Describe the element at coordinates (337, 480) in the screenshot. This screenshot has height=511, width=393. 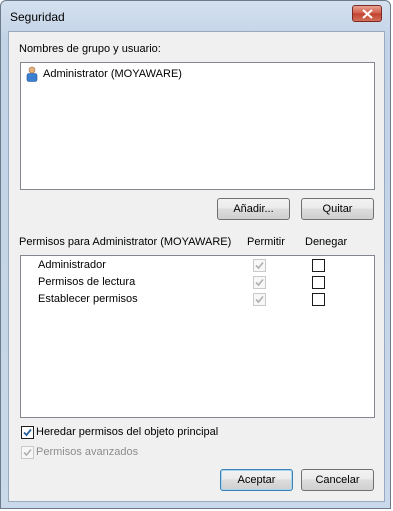
I see `cancel-button: Cancelar` at that location.